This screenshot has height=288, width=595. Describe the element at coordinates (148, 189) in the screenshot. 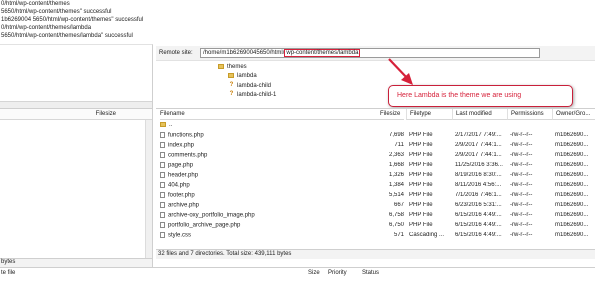

I see `vertical-scrollbar` at that location.